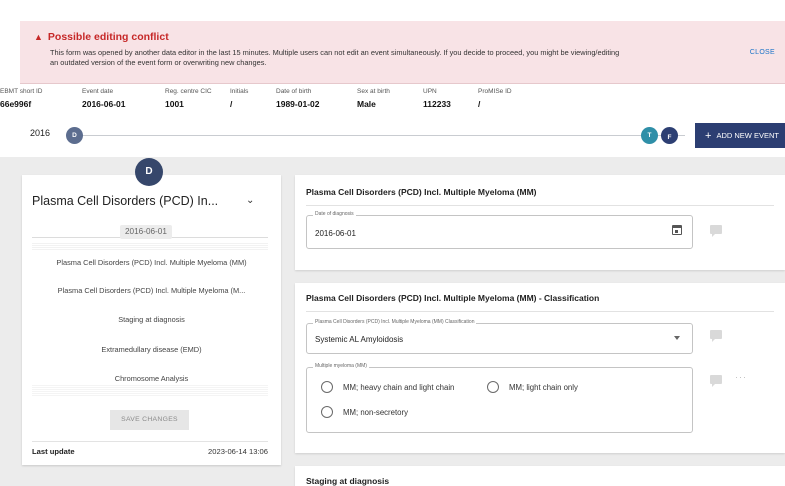 The width and height of the screenshot is (785, 486). I want to click on info-label: UPN, so click(430, 91).